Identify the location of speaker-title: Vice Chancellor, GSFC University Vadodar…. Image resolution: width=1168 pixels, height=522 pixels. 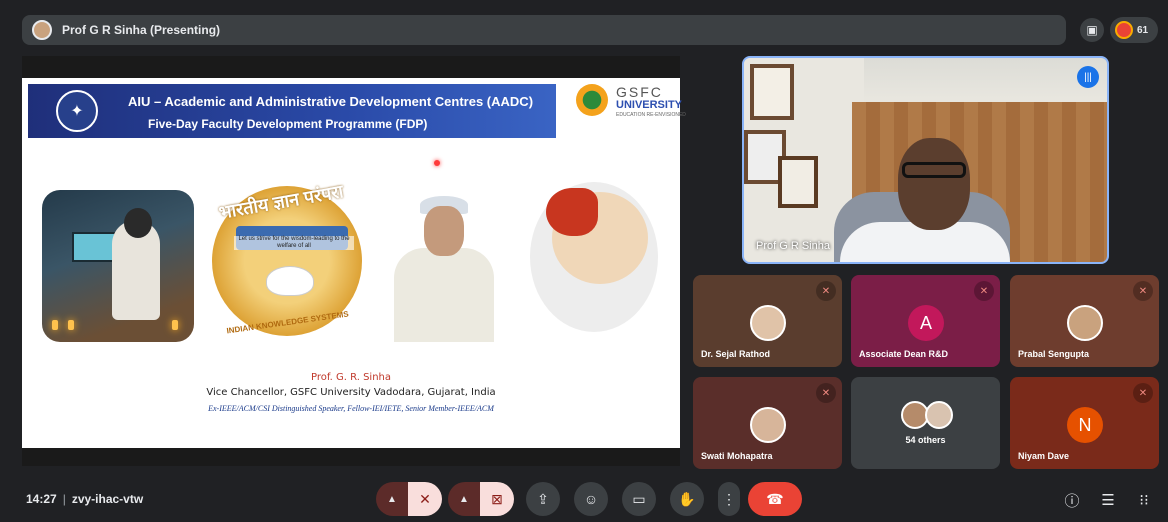
(351, 392).